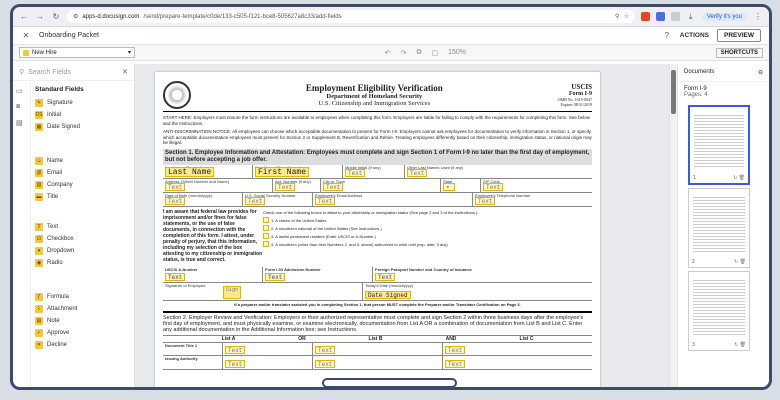 Image resolution: width=780 pixels, height=400 pixels. What do you see at coordinates (719, 145) in the screenshot?
I see `page-thumbnail: 1 ↻ 🗑` at bounding box center [719, 145].